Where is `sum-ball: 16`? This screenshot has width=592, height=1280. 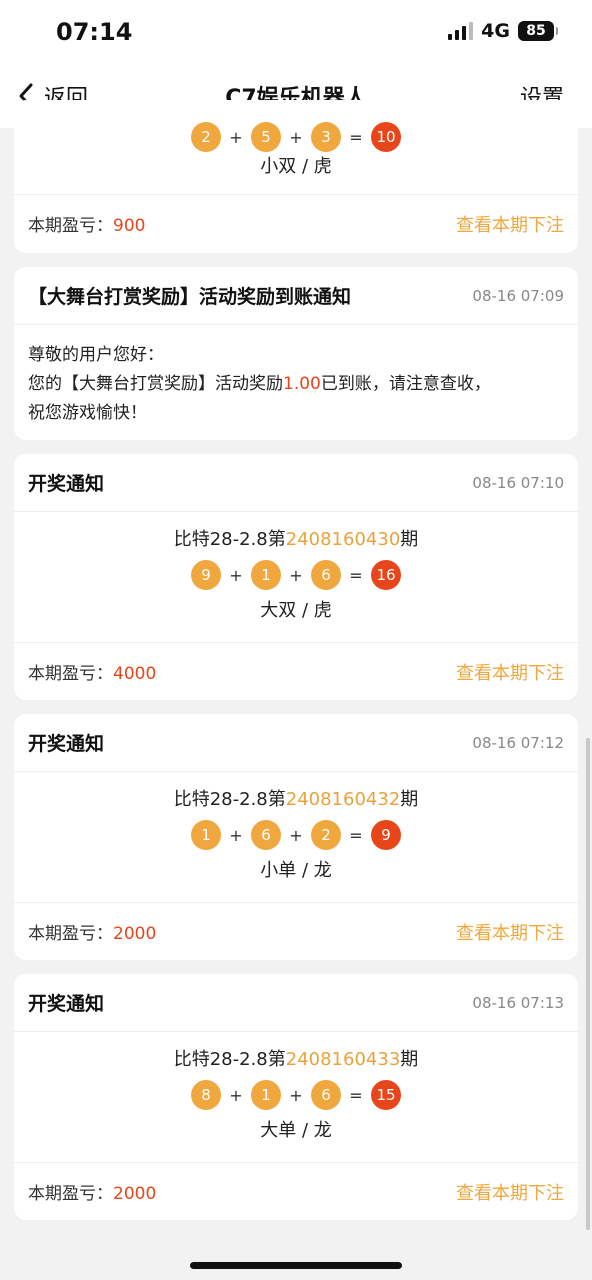
sum-ball: 16 is located at coordinates (386, 575).